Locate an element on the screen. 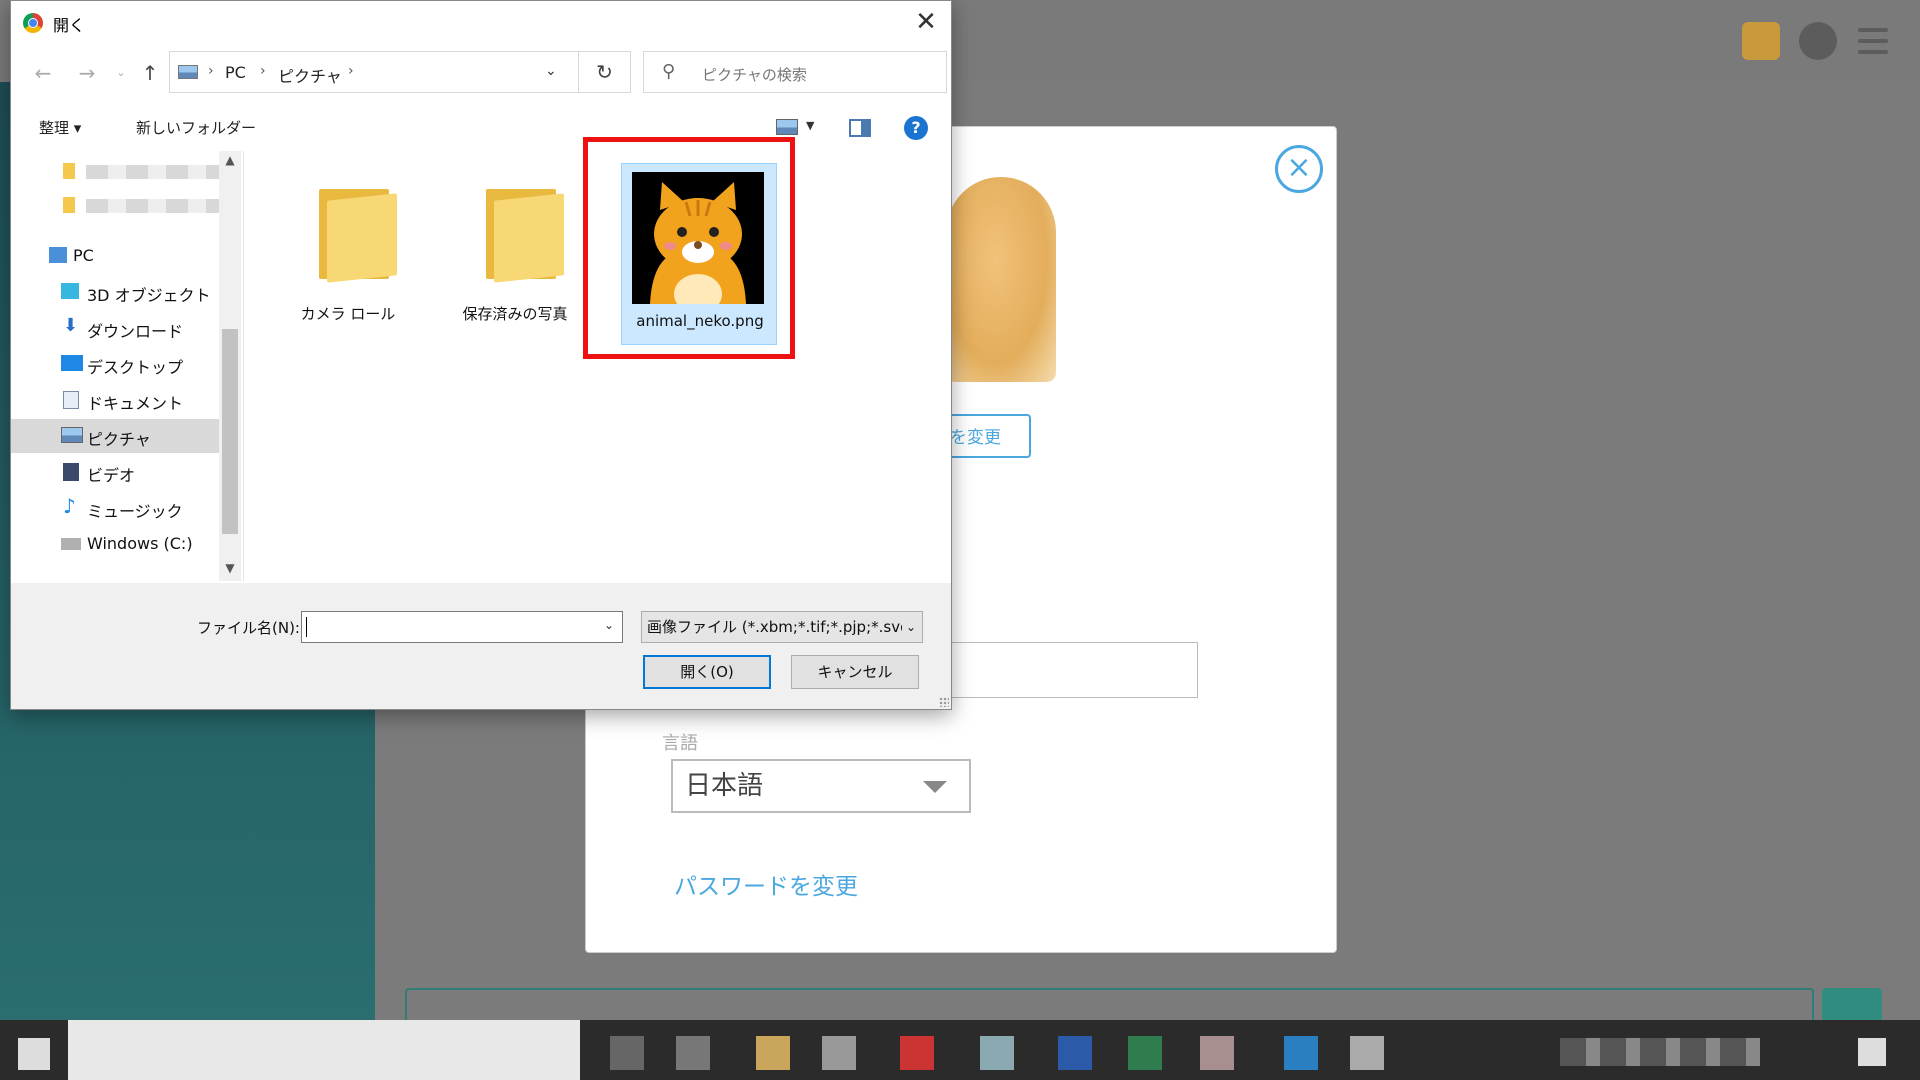  nav-item-label: Windows (C:) is located at coordinates (140, 543).